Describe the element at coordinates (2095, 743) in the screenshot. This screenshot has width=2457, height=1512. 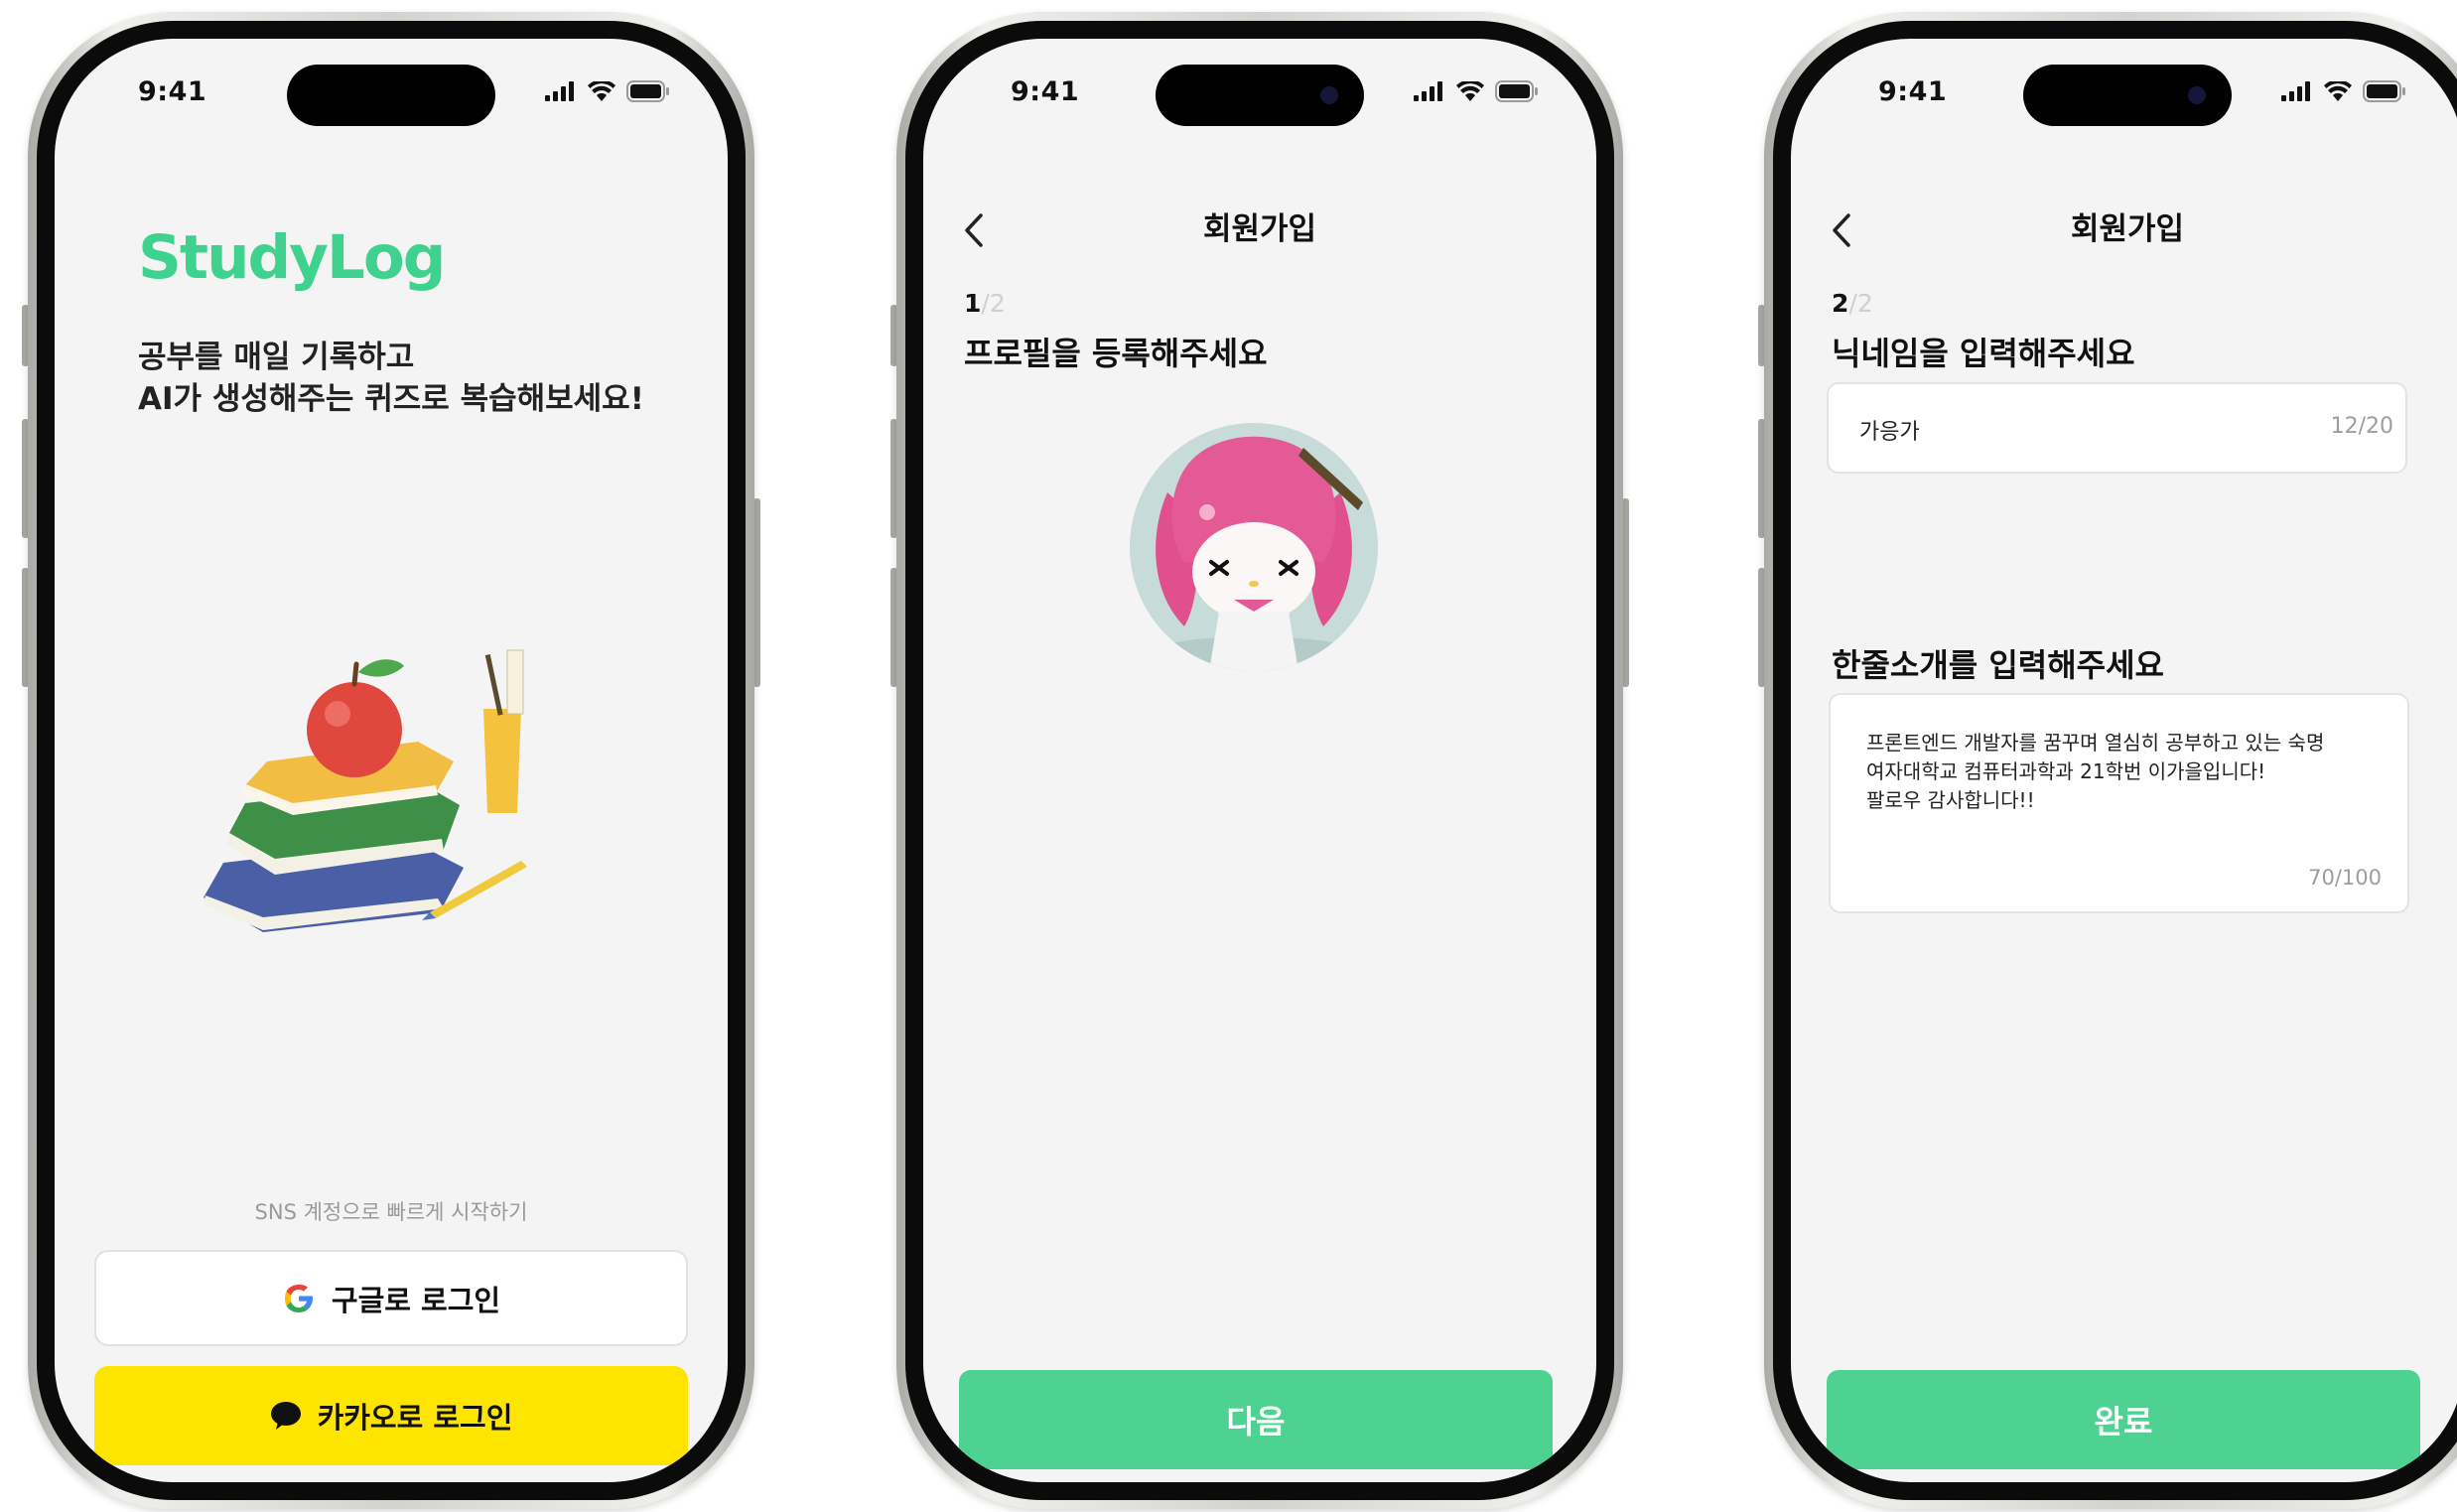
I see `intro-line-1: 프론트엔드 개발자를 꿈꾸며 열심히 공부하고 있는 숙명` at that location.